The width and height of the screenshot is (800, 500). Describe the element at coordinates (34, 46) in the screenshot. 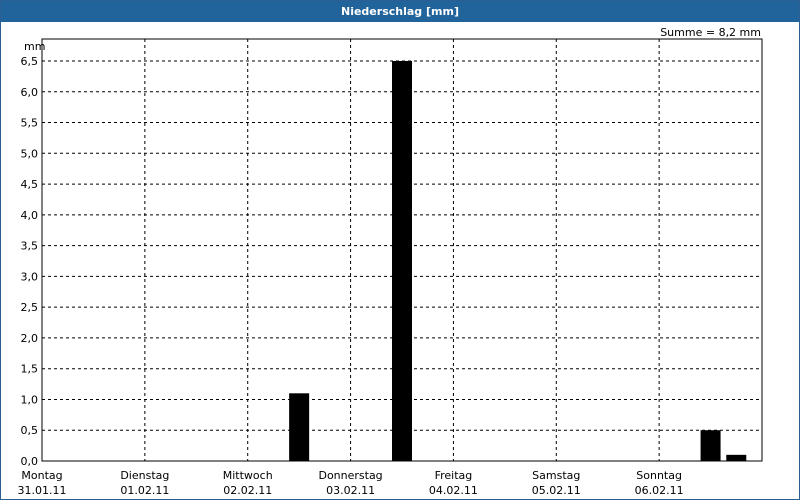

I see `y-axis-unit: mm` at that location.